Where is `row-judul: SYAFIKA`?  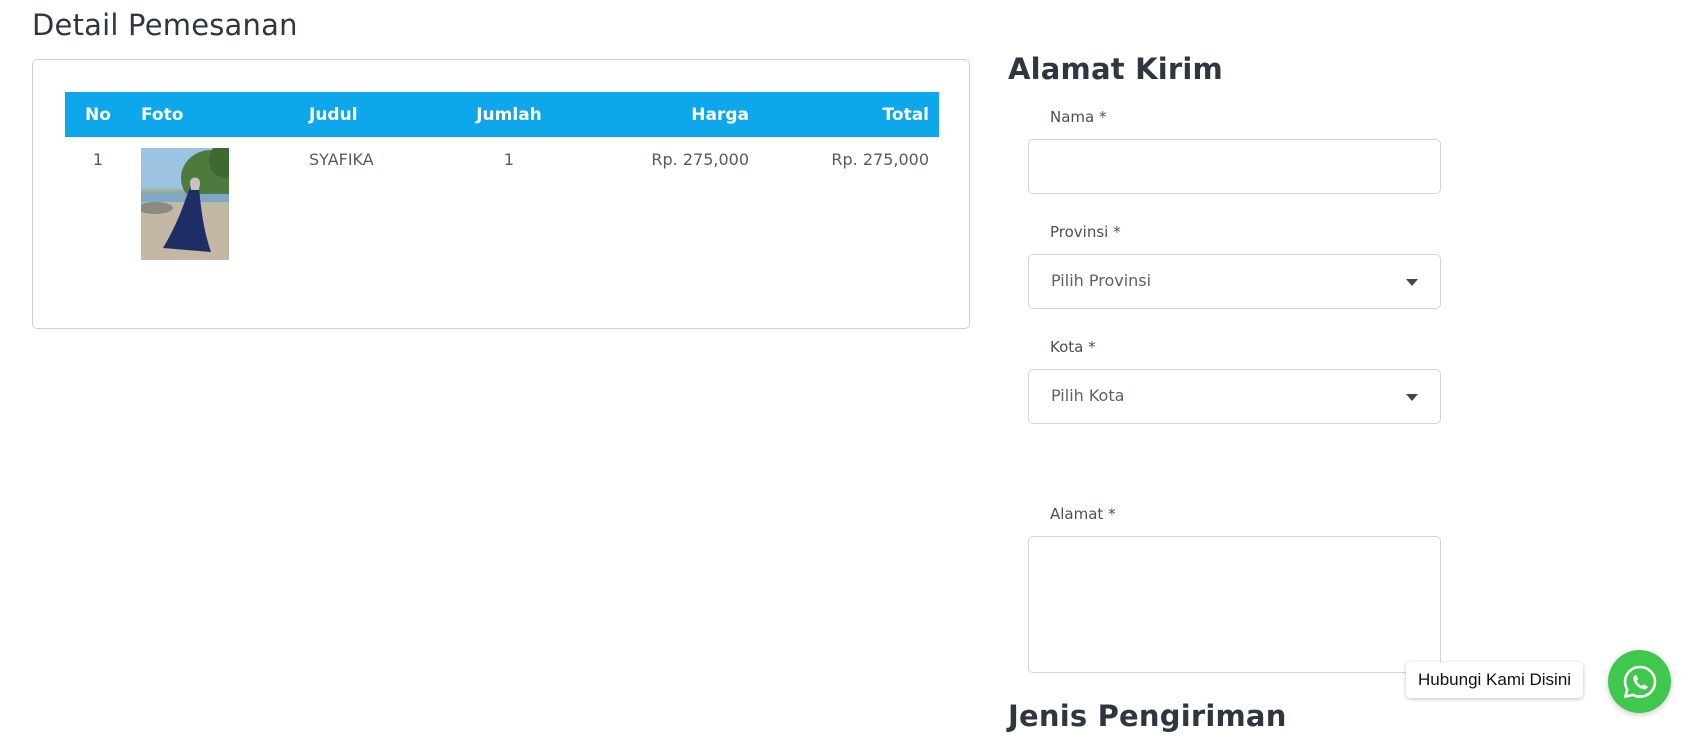
row-judul: SYAFIKA is located at coordinates (341, 159).